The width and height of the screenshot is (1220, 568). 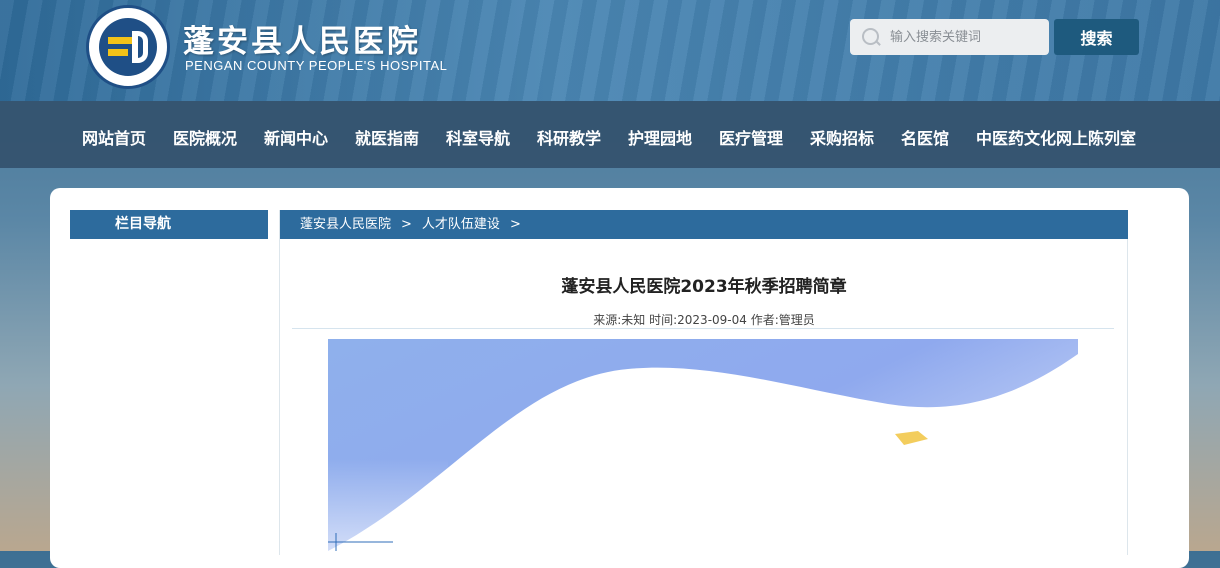 What do you see at coordinates (842, 137) in the screenshot?
I see `nav-item-procurement: 采购招标` at bounding box center [842, 137].